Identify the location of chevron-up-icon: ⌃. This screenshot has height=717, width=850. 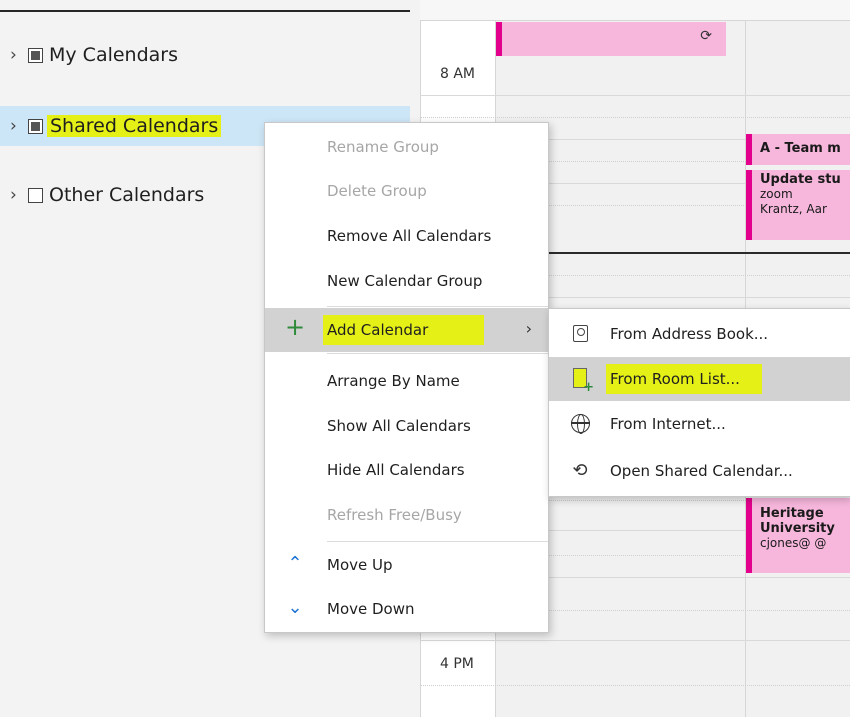
(295, 563).